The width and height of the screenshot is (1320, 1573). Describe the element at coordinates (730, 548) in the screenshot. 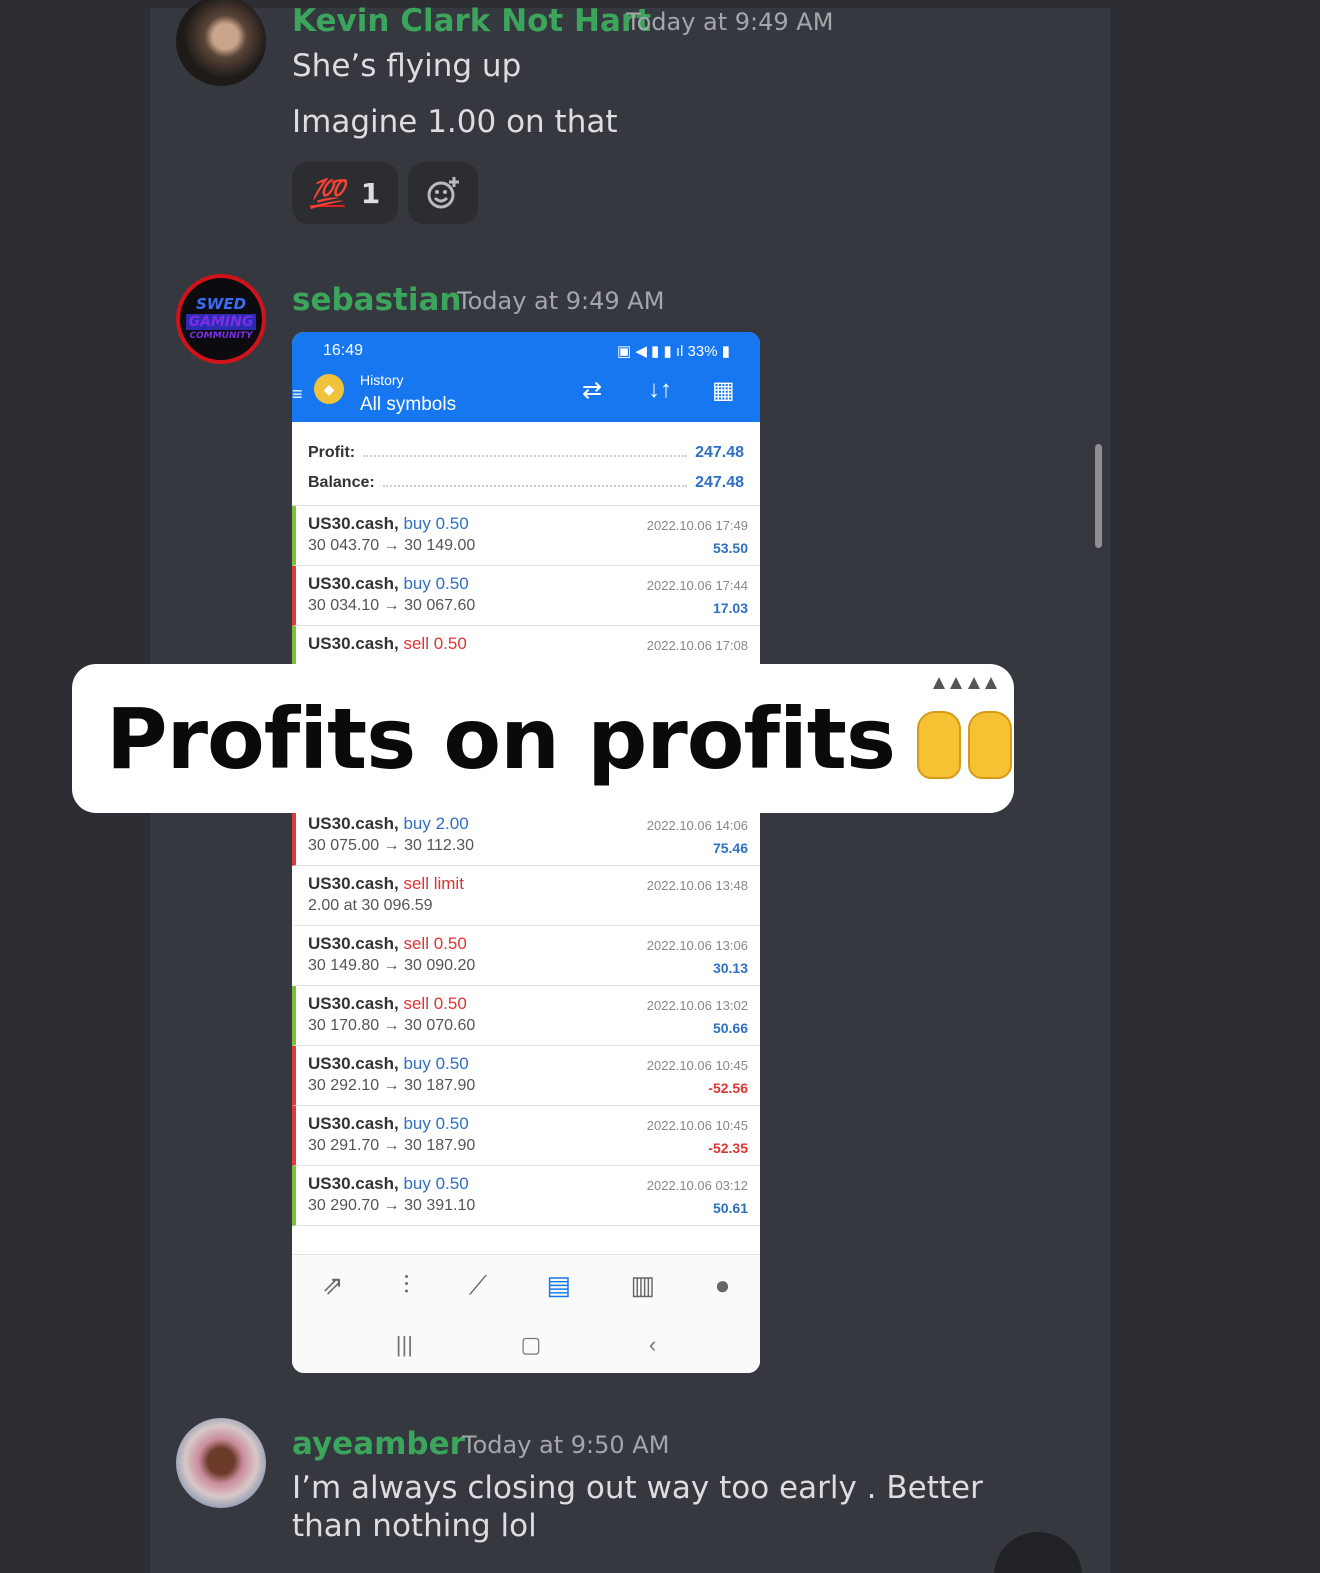

I see `trade-profit: 53.50` at that location.